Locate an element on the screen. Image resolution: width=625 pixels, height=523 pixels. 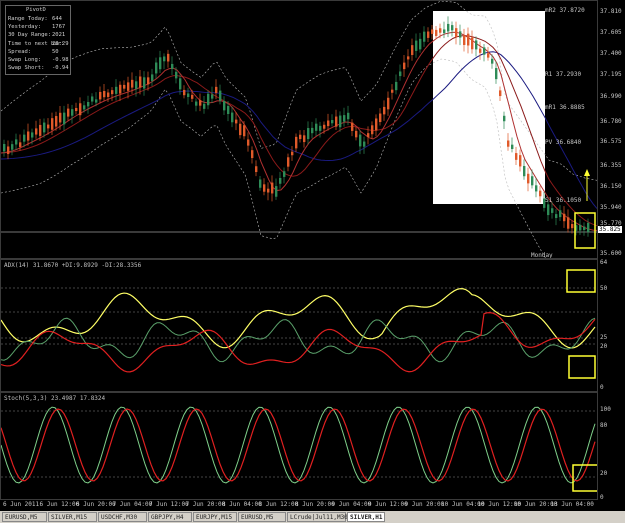
adx-axis: 64 50 25 20 0 is located at coordinates (611, 325).